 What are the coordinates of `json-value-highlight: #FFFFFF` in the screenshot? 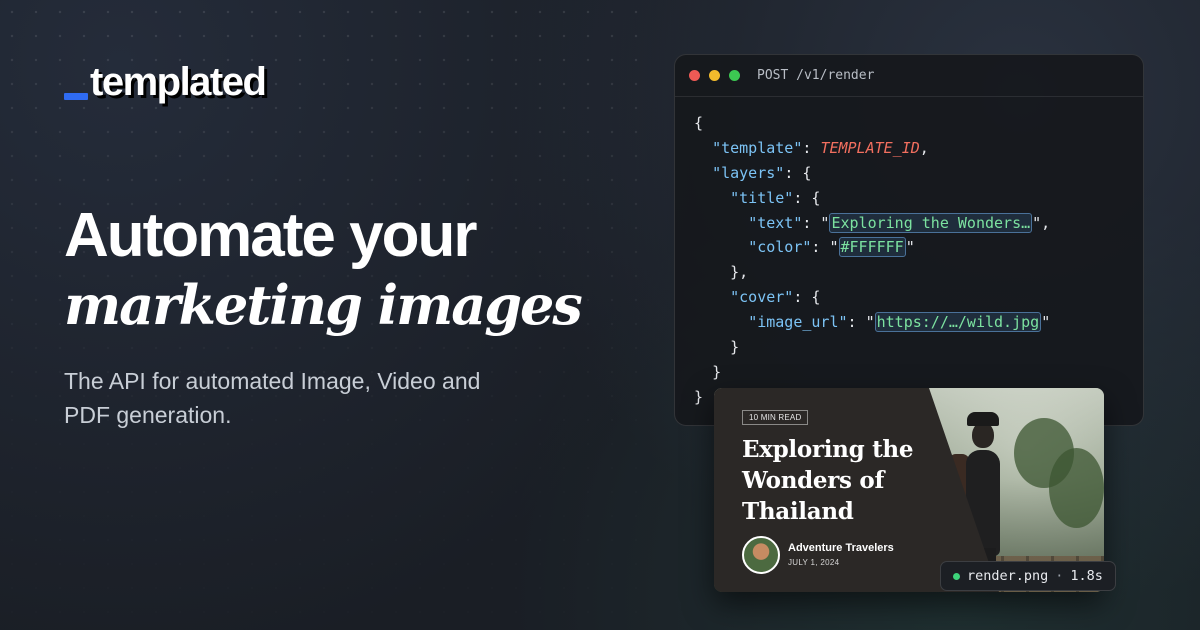 It's located at (872, 247).